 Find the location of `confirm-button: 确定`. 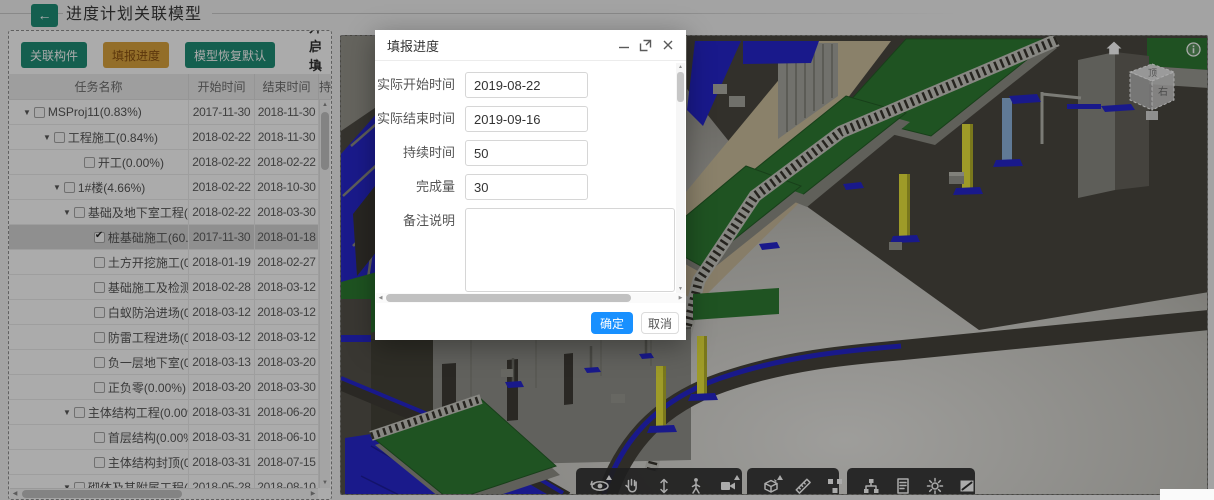

confirm-button: 确定 is located at coordinates (612, 323).